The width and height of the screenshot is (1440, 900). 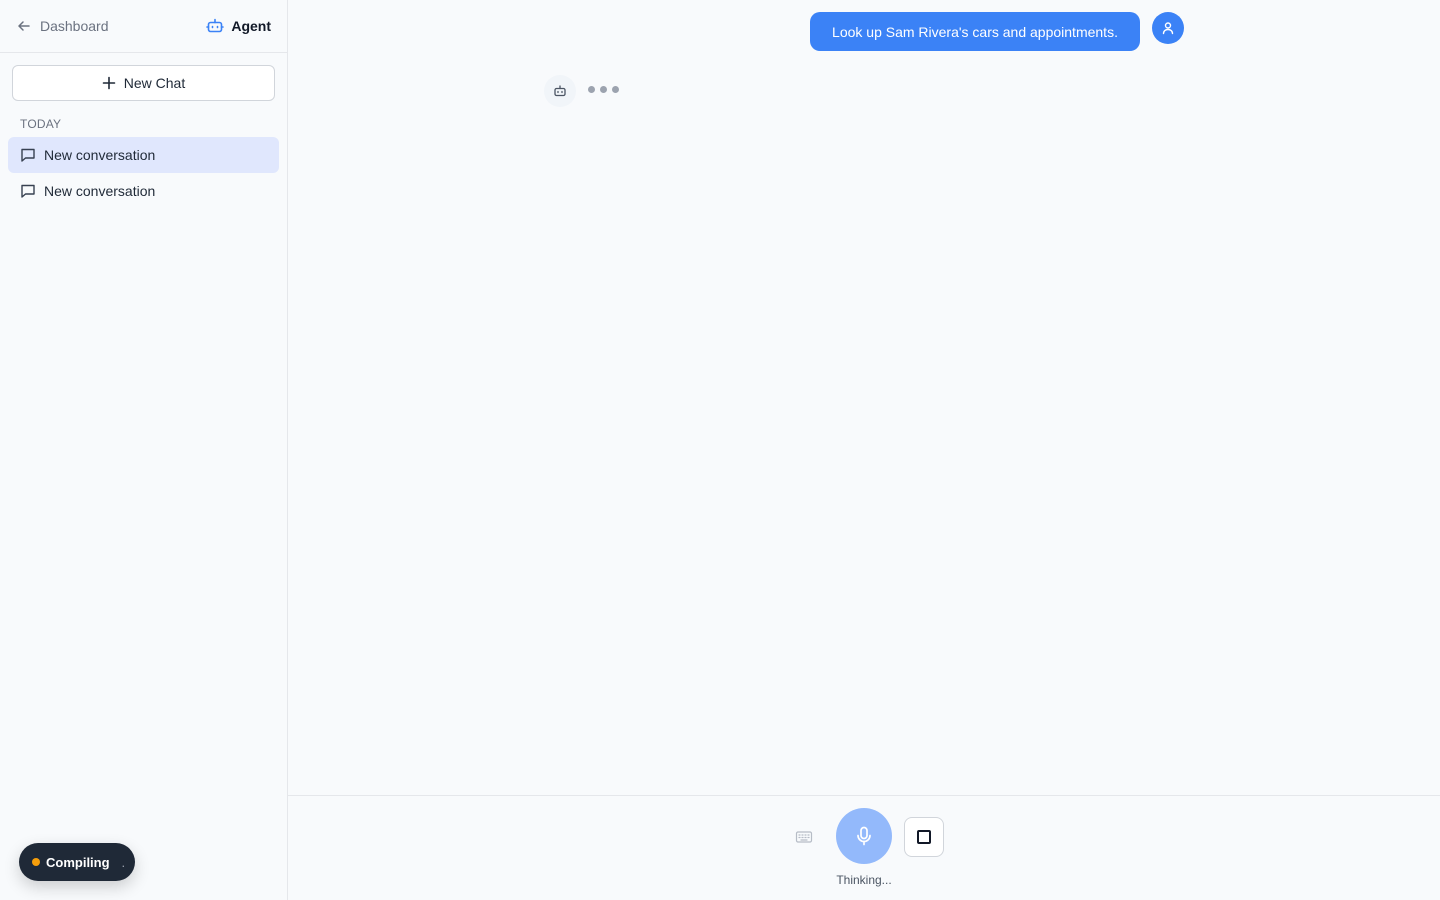 What do you see at coordinates (154, 83) in the screenshot?
I see `new-chat-label: New Chat` at bounding box center [154, 83].